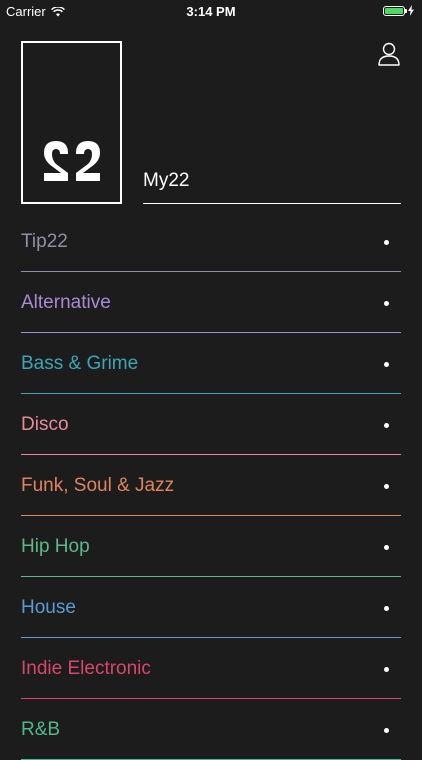 The width and height of the screenshot is (422, 760). What do you see at coordinates (71, 122) in the screenshot?
I see `app-logo` at bounding box center [71, 122].